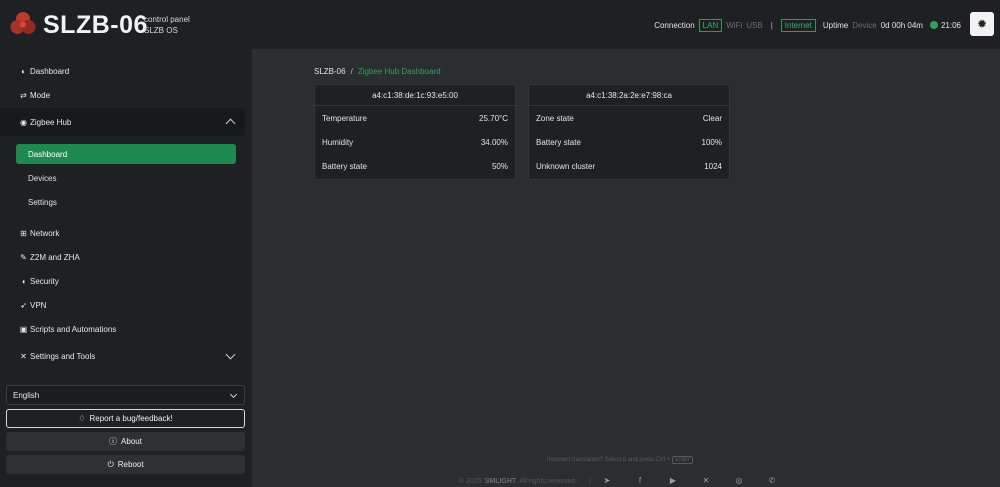 The image size is (1000, 487). I want to click on tools-icon: ✕, so click(23, 356).